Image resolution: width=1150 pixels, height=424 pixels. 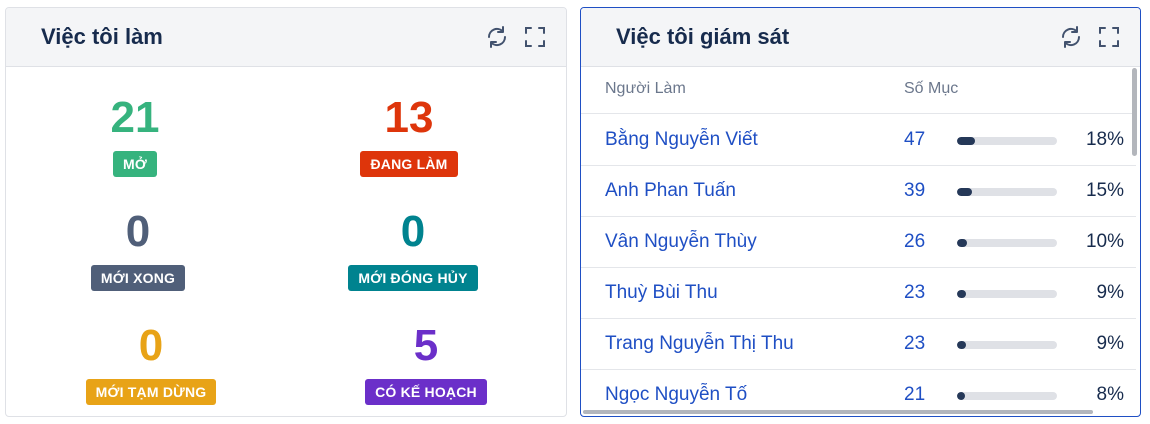 What do you see at coordinates (1104, 190) in the screenshot?
I see `percent-value: 15%` at bounding box center [1104, 190].